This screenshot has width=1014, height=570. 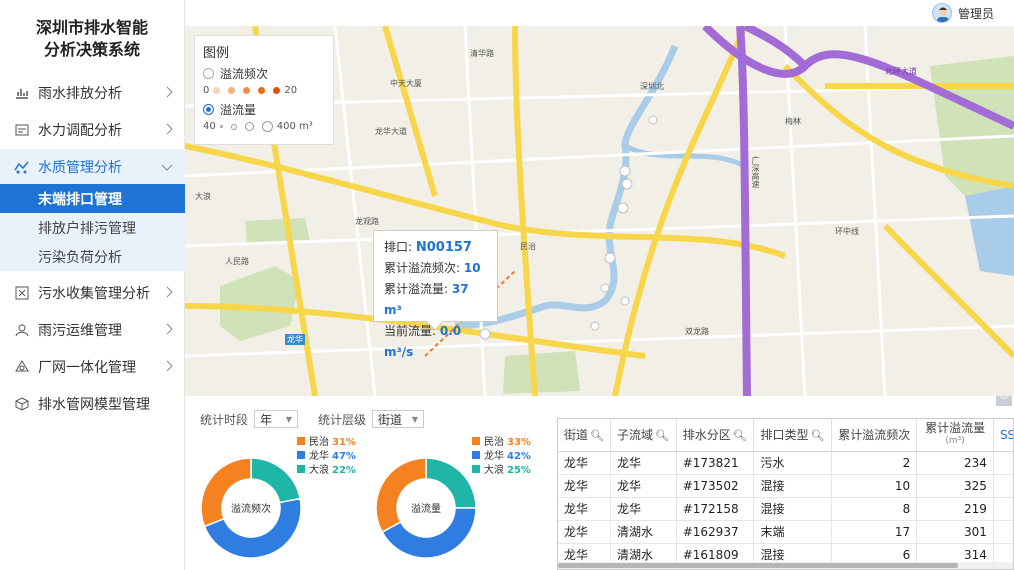 What do you see at coordinates (398, 419) in the screenshot?
I see `level-select: 街道 ▼` at bounding box center [398, 419].